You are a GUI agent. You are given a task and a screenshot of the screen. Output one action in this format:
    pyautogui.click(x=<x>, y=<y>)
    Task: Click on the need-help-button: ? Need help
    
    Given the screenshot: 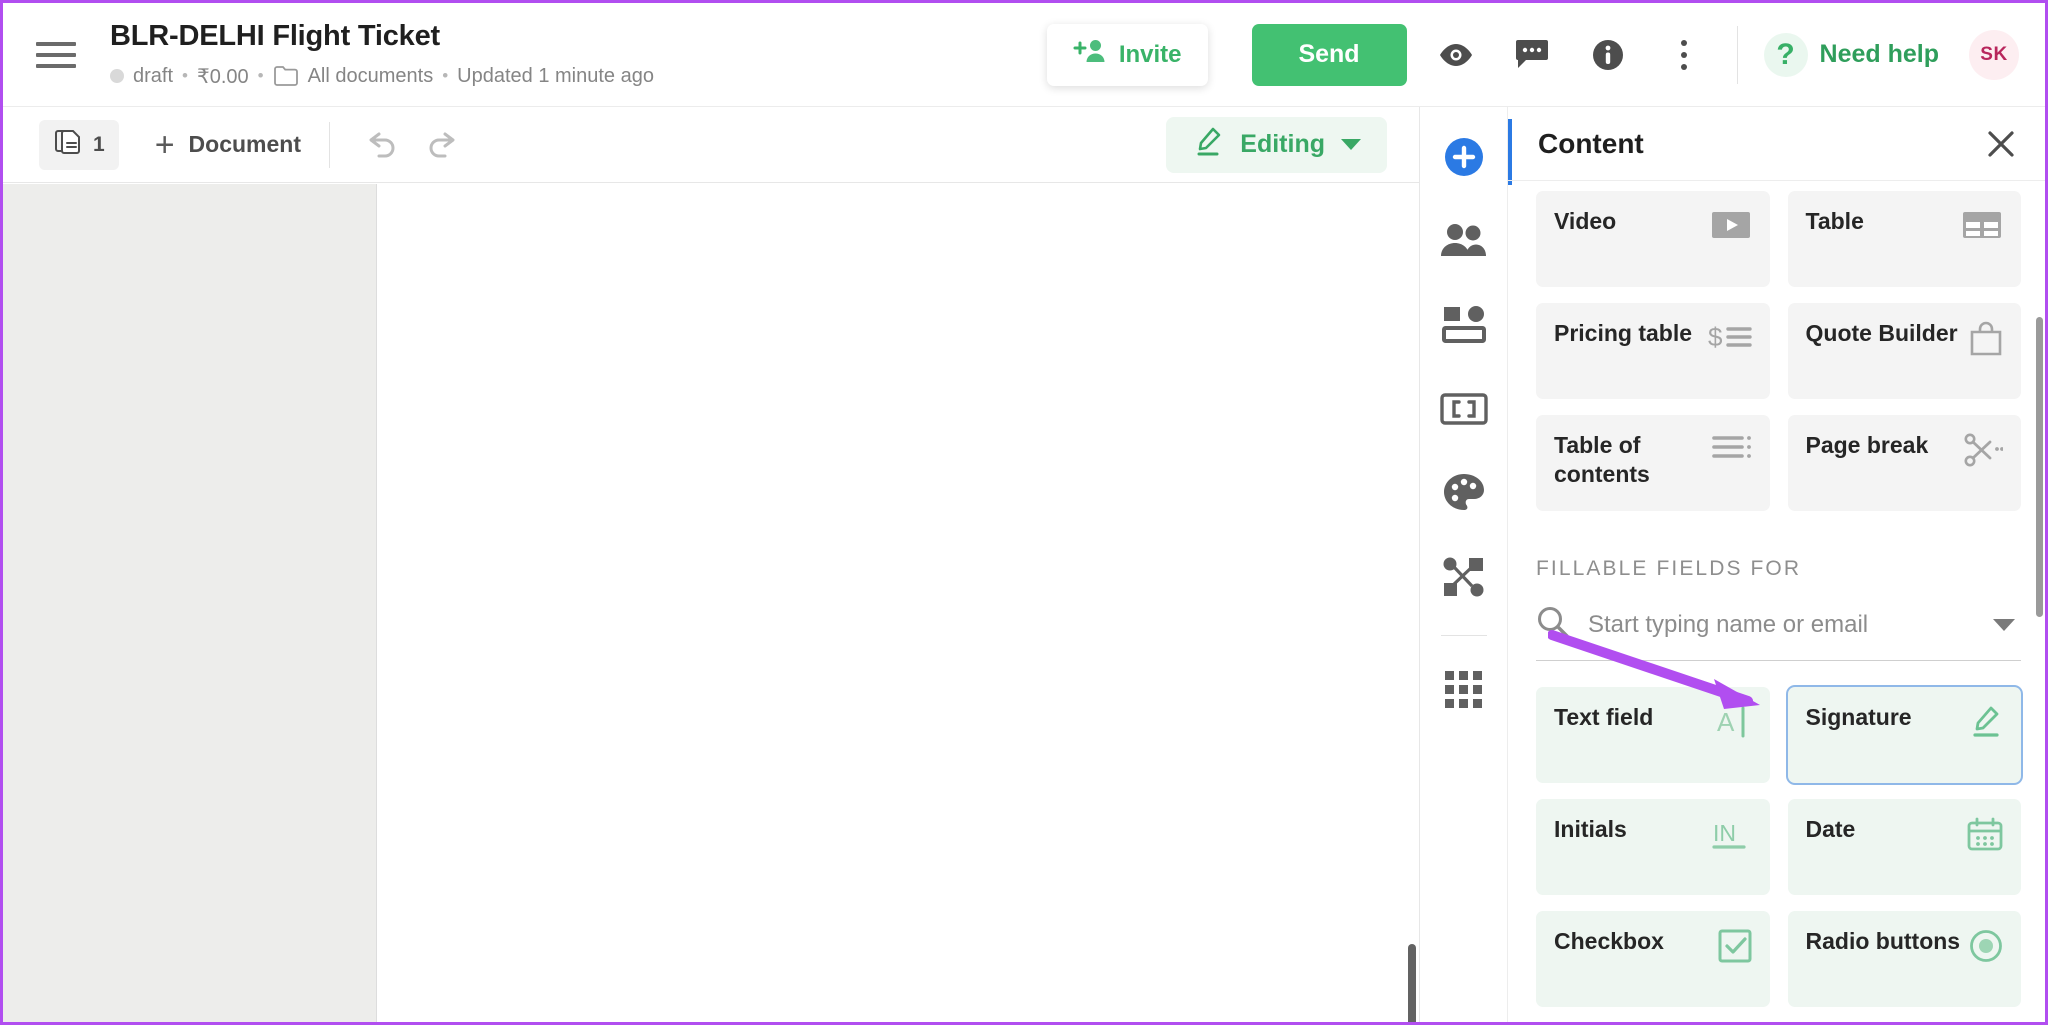 What is the action you would take?
    pyautogui.click(x=1851, y=54)
    